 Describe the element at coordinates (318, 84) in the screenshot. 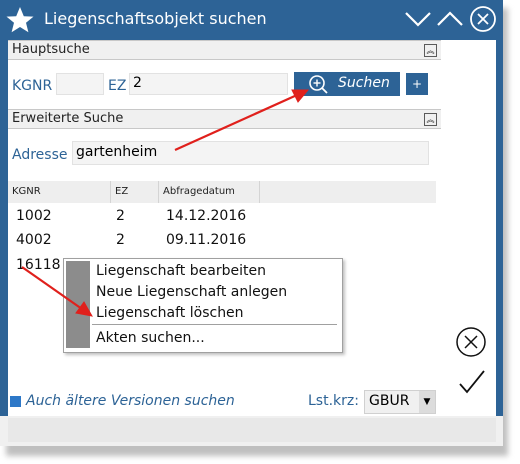

I see `zoom-in-icon` at that location.